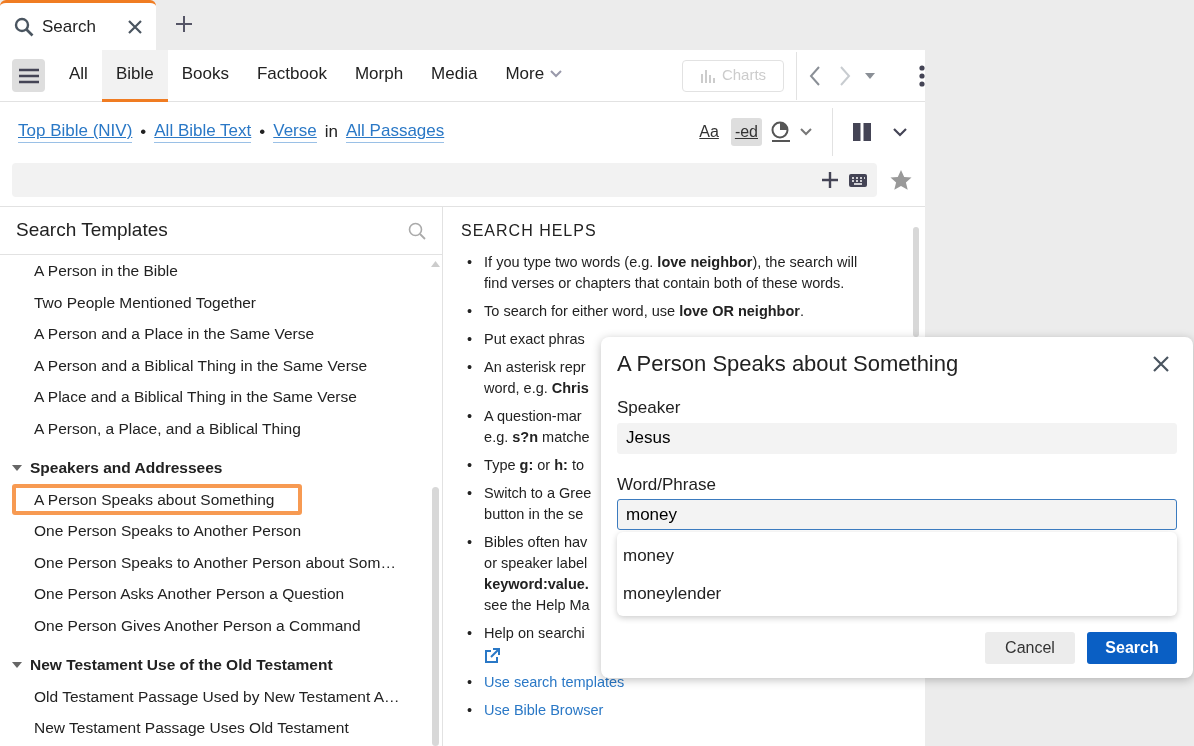  What do you see at coordinates (24, 26) in the screenshot?
I see `search-icon` at bounding box center [24, 26].